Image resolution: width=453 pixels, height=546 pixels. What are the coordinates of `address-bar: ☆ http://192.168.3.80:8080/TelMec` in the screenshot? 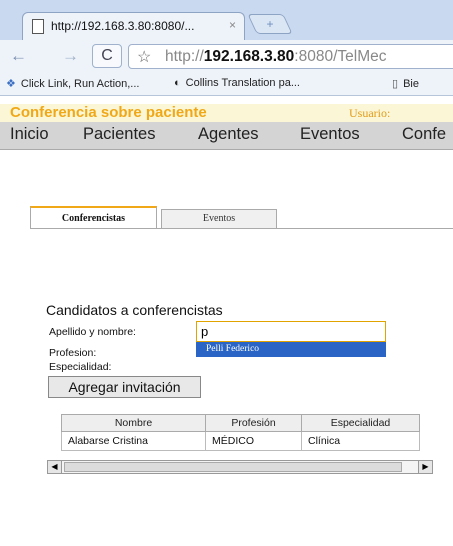 It's located at (290, 56).